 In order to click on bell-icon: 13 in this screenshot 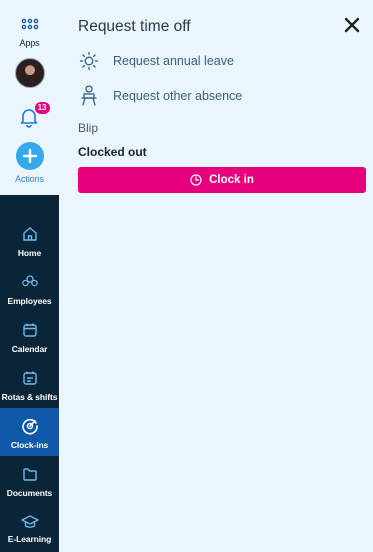, I will do `click(34, 116)`.